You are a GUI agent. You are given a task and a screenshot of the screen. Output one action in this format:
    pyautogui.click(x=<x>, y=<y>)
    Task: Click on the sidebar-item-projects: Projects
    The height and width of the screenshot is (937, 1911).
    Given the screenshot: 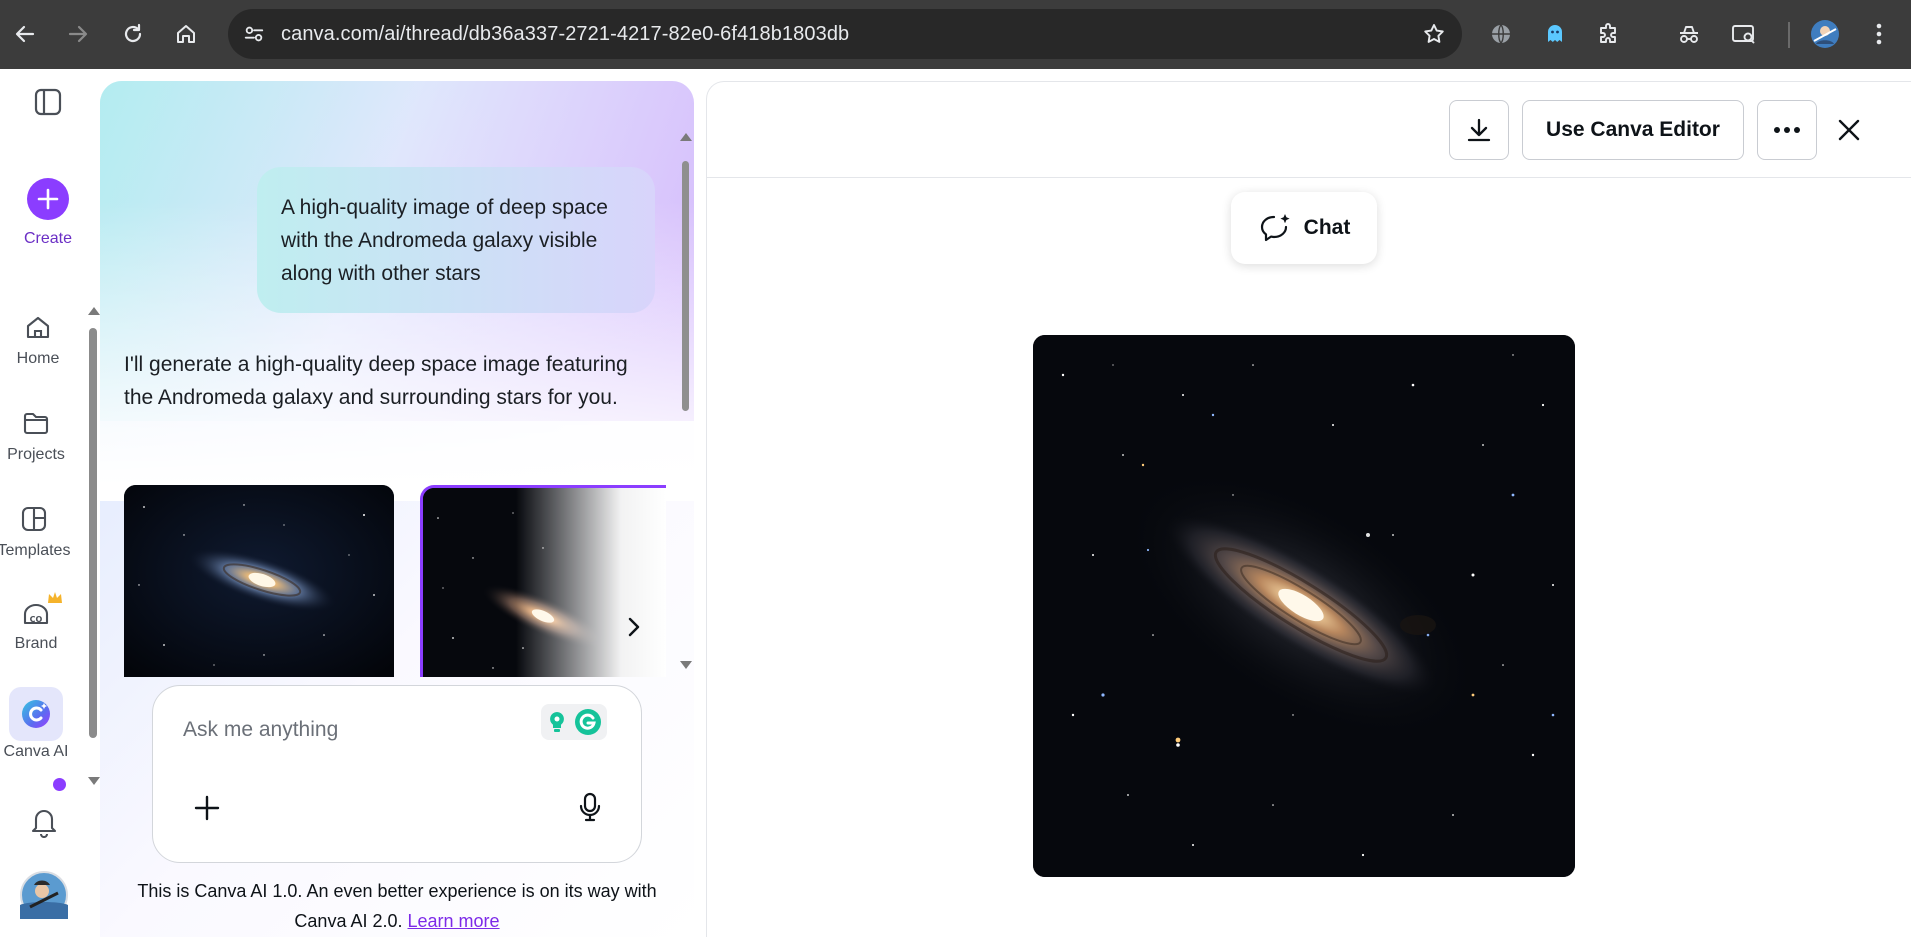 What is the action you would take?
    pyautogui.click(x=42, y=436)
    